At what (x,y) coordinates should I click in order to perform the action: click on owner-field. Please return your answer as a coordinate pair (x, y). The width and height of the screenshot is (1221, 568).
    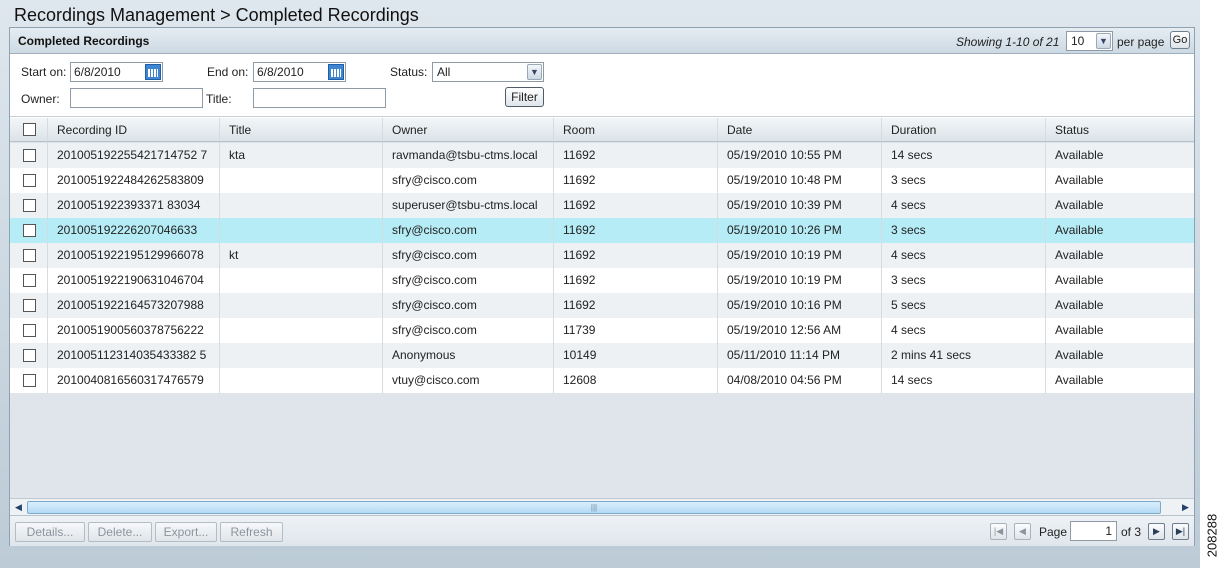
    Looking at the image, I should click on (136, 98).